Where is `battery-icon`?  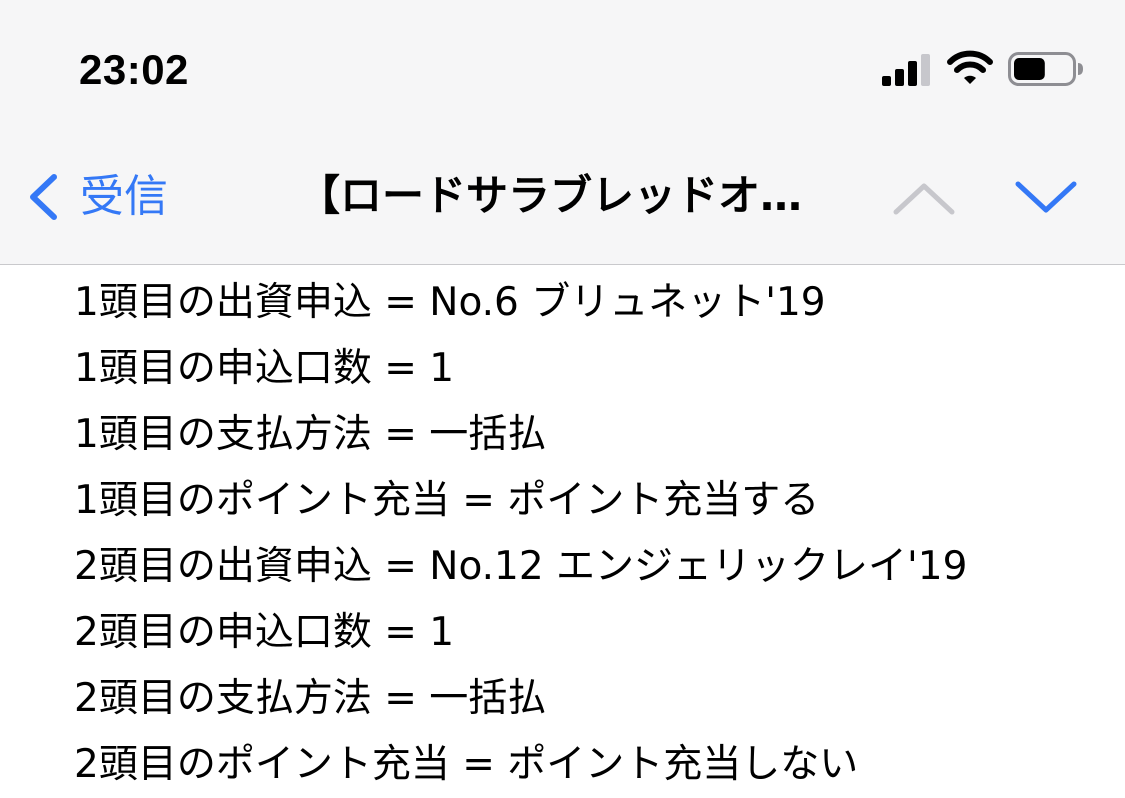 battery-icon is located at coordinates (1045, 69).